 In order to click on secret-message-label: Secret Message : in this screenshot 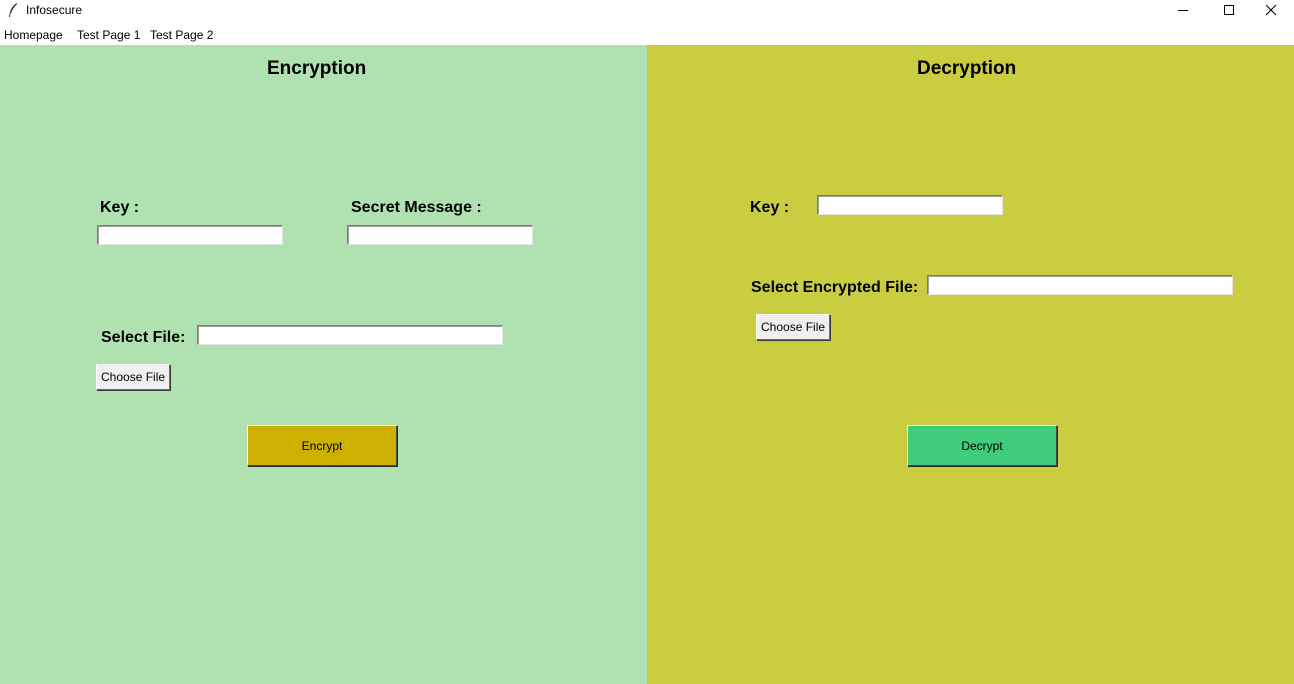, I will do `click(416, 207)`.